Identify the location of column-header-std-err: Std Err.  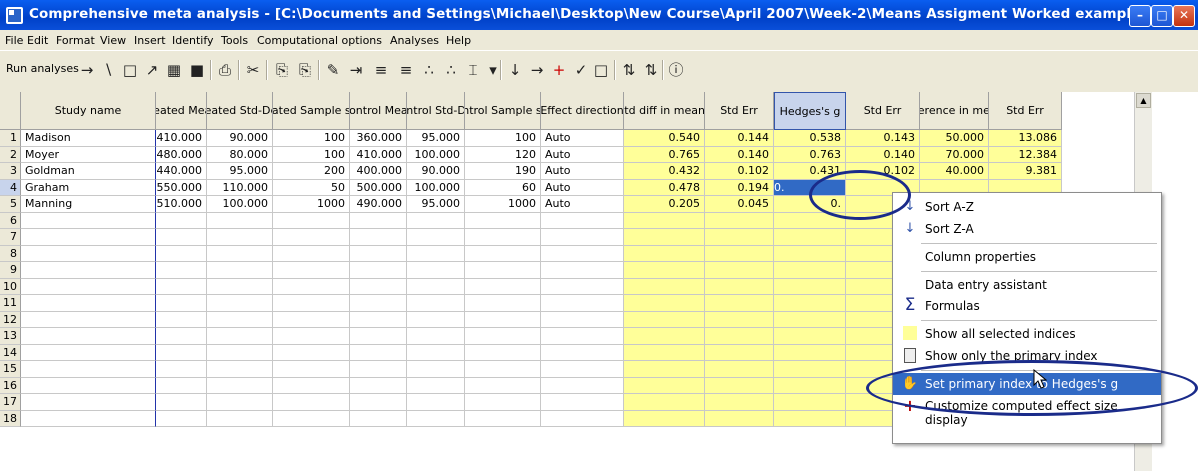
(1025, 111).